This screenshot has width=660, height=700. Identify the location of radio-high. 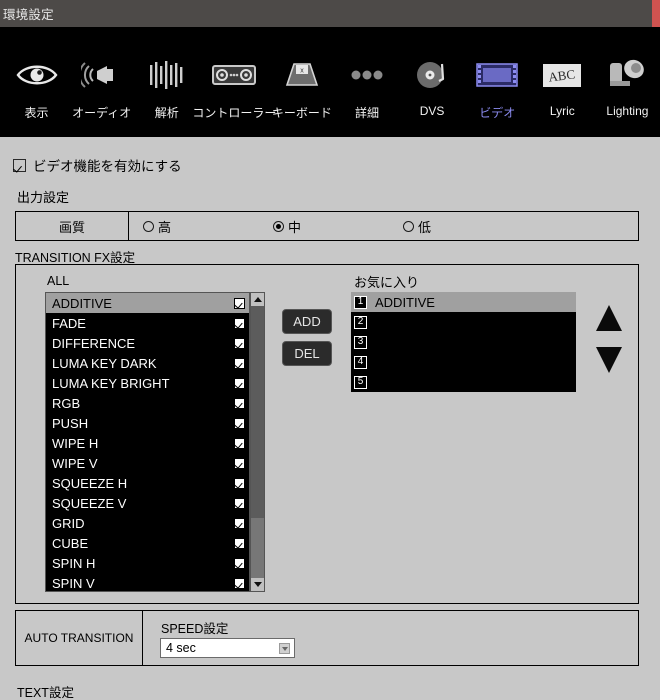
(148, 226).